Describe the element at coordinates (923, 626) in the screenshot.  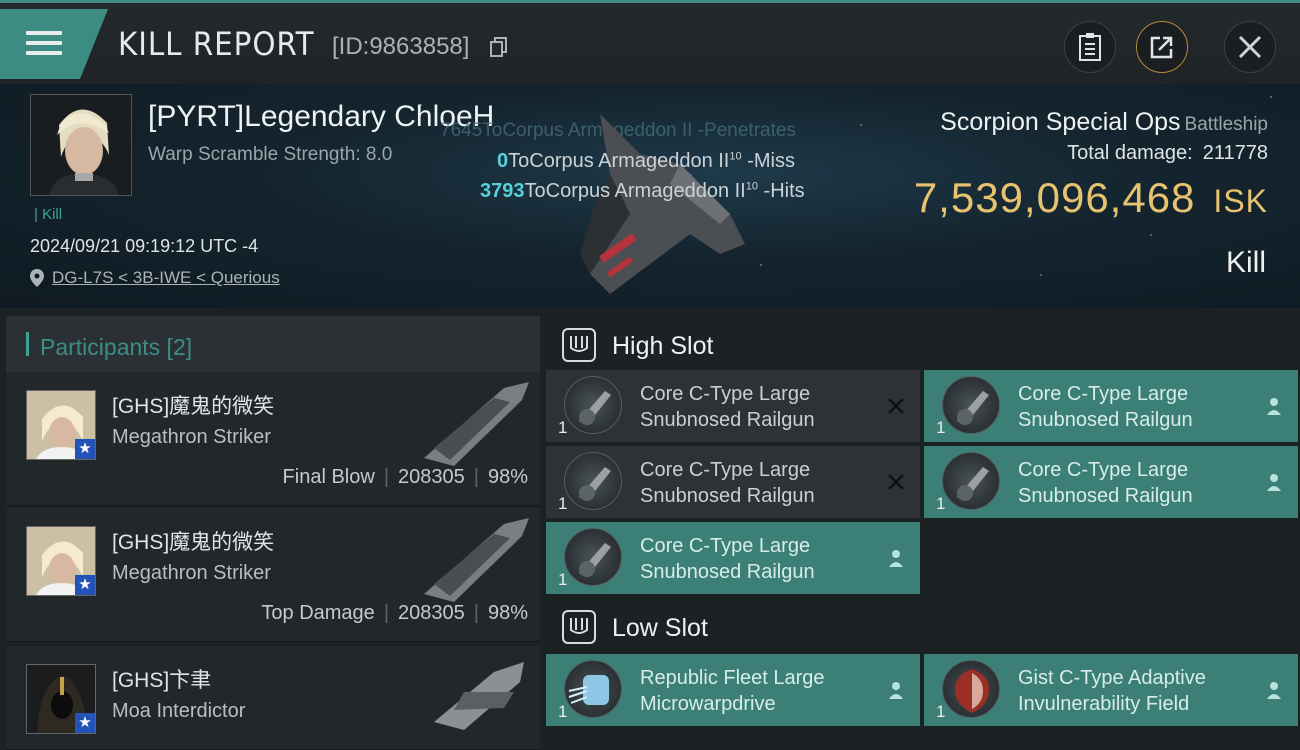
I see `low-slot-header: Low Slot` at that location.